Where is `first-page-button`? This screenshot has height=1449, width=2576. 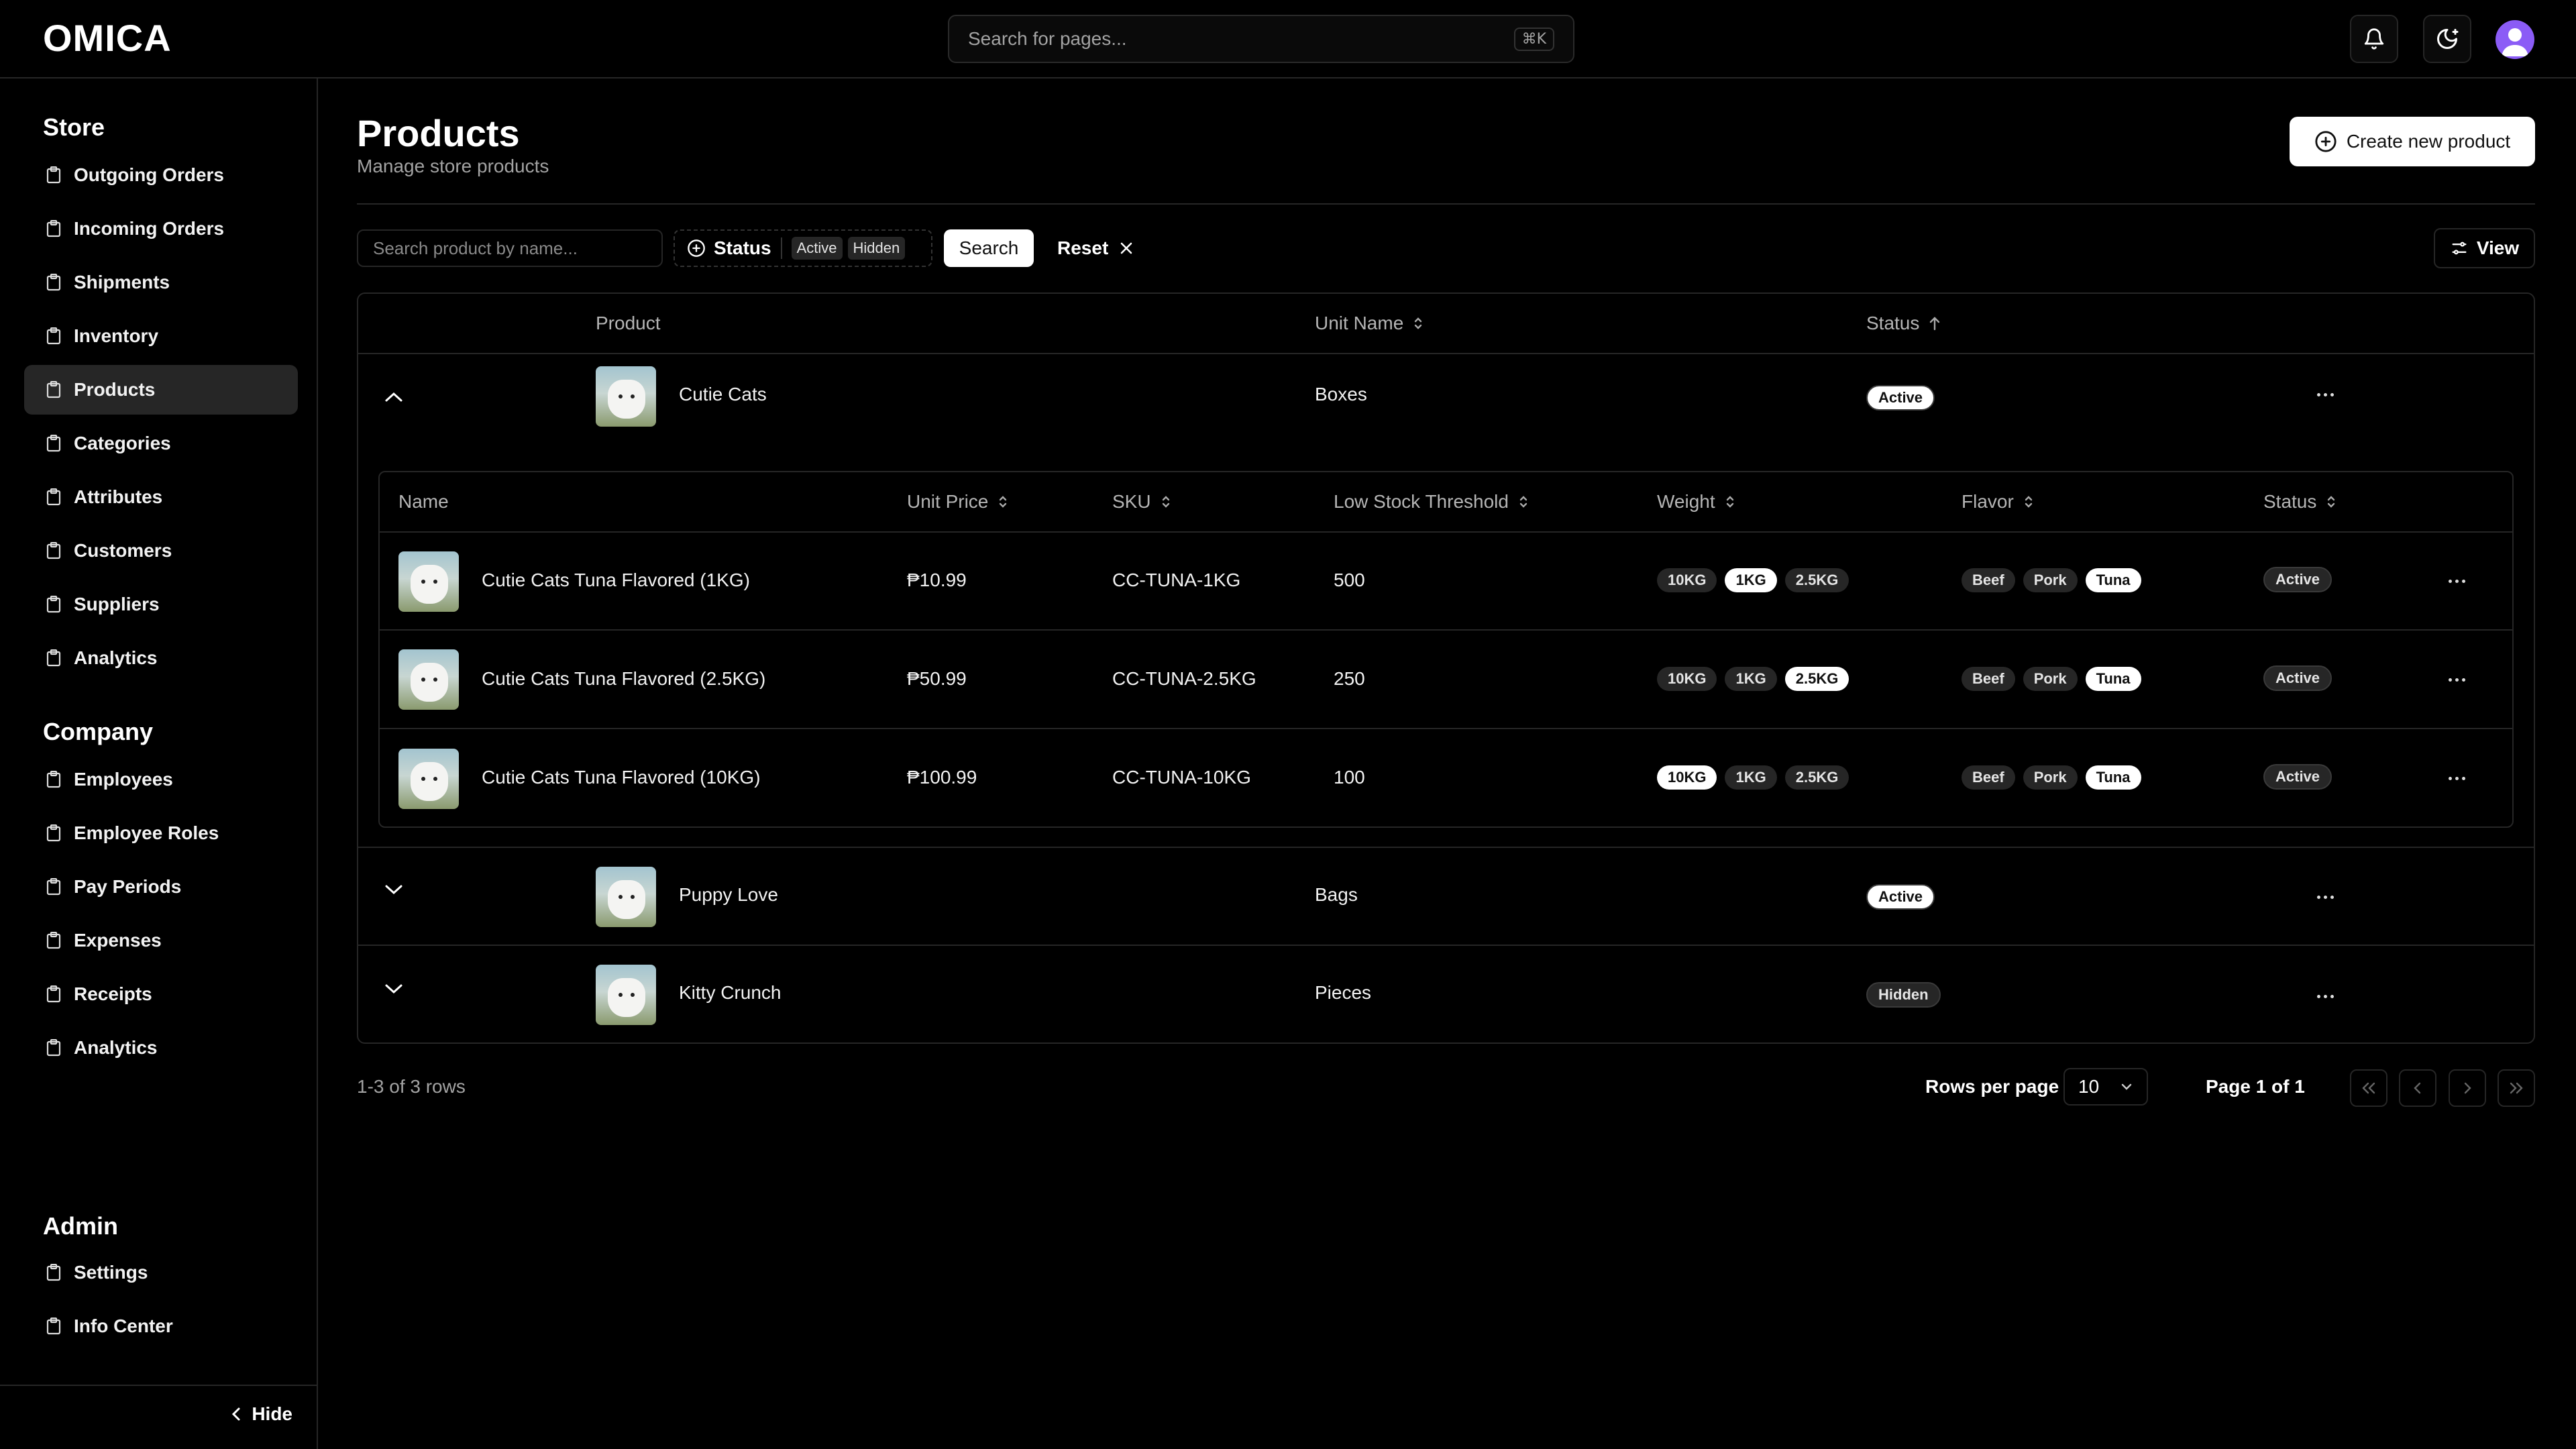
first-page-button is located at coordinates (2368, 1088).